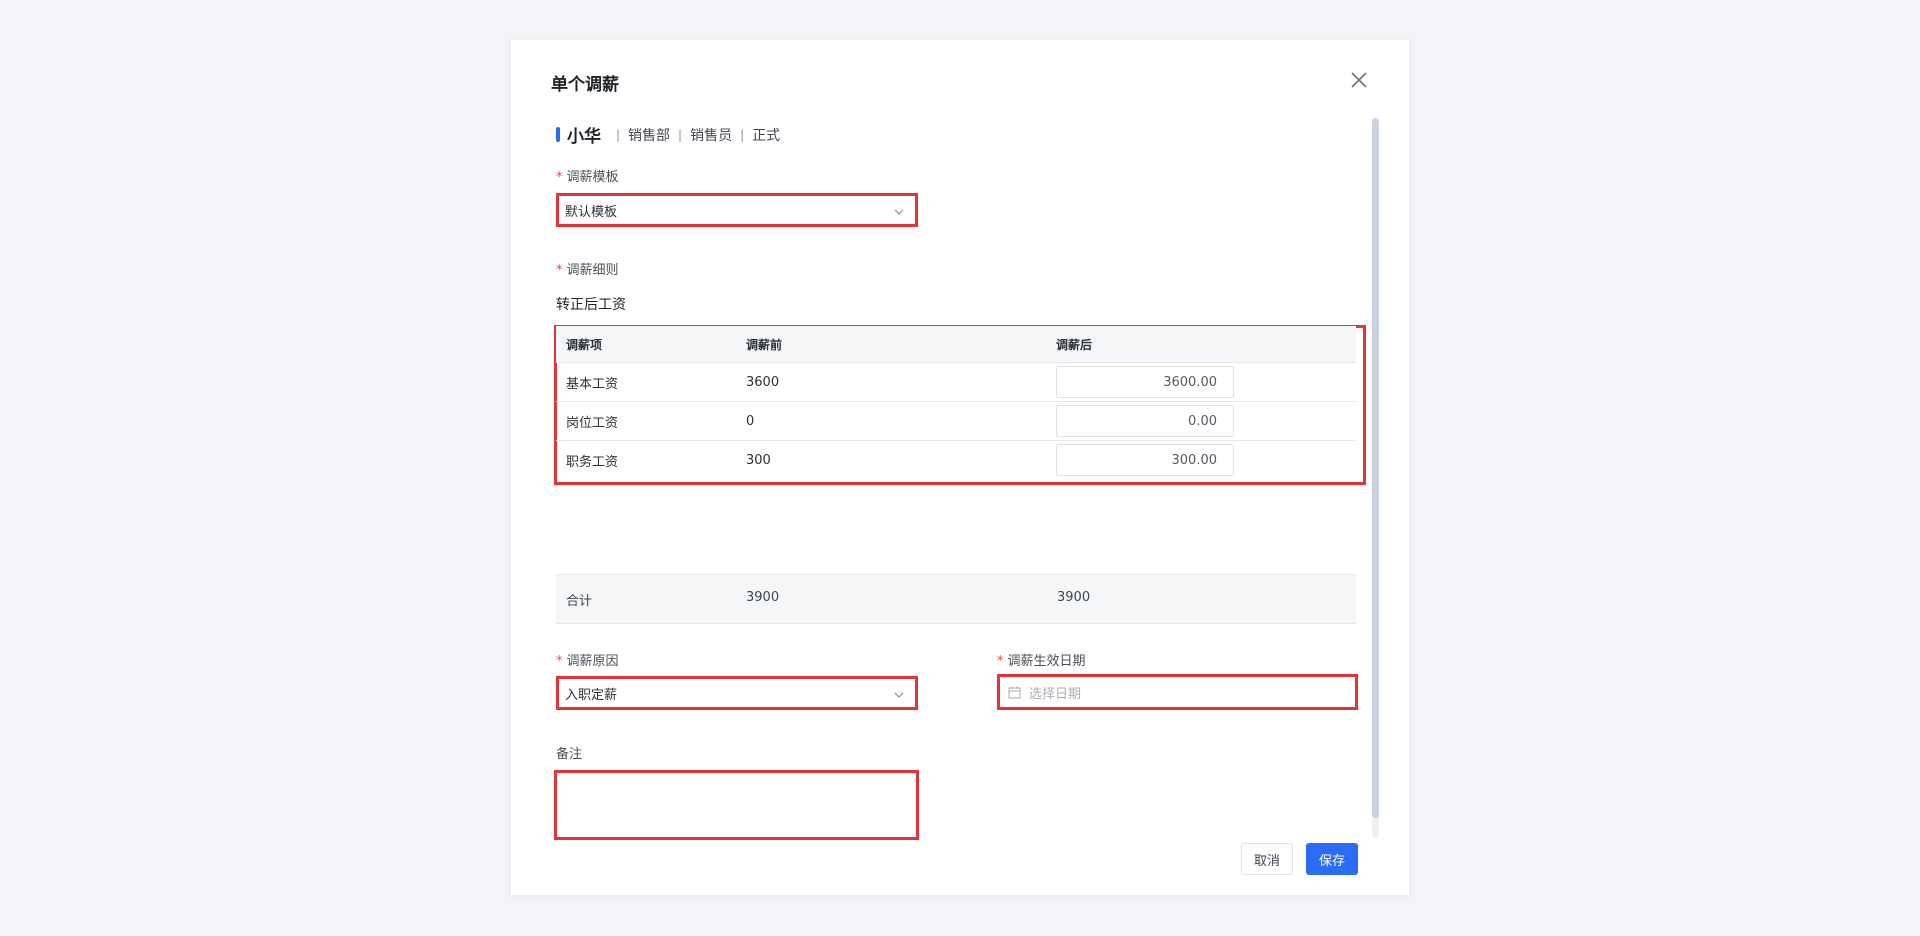 The height and width of the screenshot is (936, 1920). I want to click on table-row: 基本工资 3600, so click(956, 382).